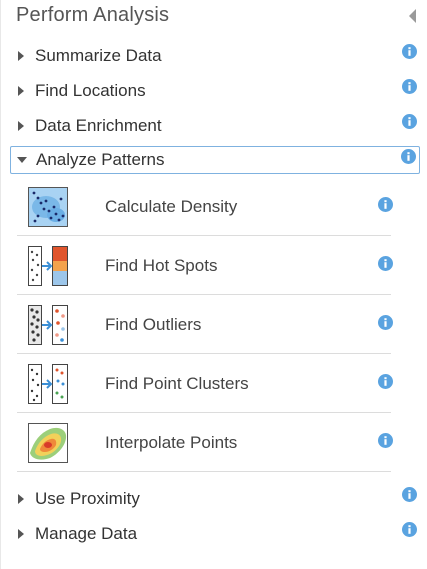  I want to click on collapse-panel-icon, so click(412, 16).